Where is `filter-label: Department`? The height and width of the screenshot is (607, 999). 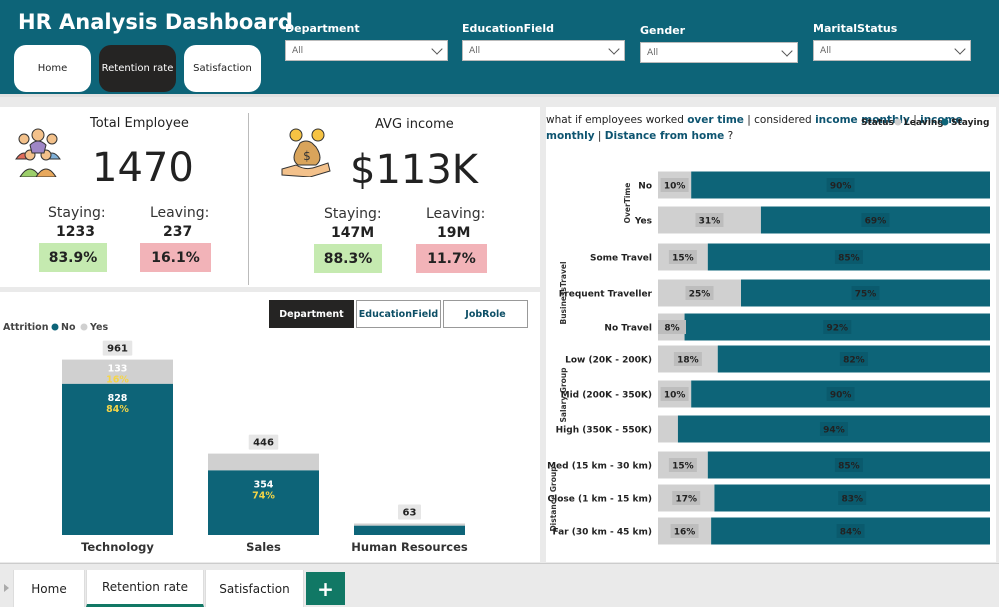 filter-label: Department is located at coordinates (322, 28).